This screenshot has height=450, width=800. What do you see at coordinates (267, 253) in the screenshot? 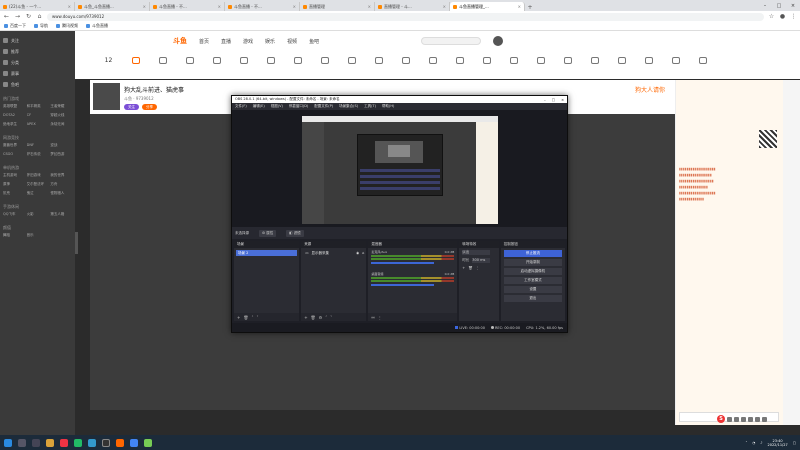
I see `scene-item: 场景 2` at bounding box center [267, 253].